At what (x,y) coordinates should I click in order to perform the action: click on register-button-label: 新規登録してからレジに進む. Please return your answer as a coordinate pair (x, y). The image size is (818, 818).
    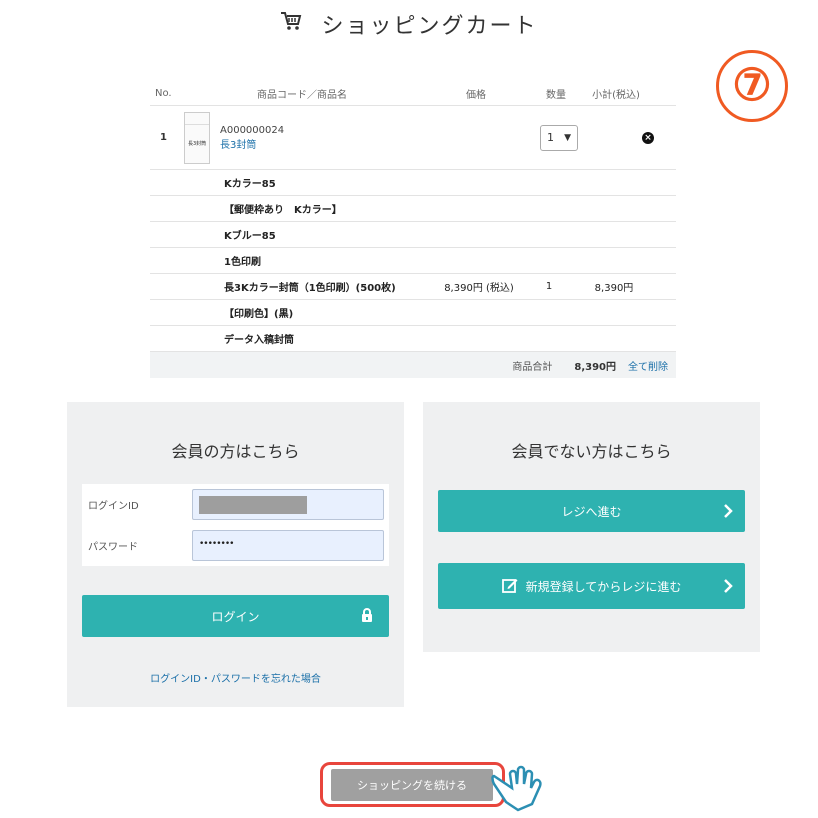
    Looking at the image, I should click on (603, 586).